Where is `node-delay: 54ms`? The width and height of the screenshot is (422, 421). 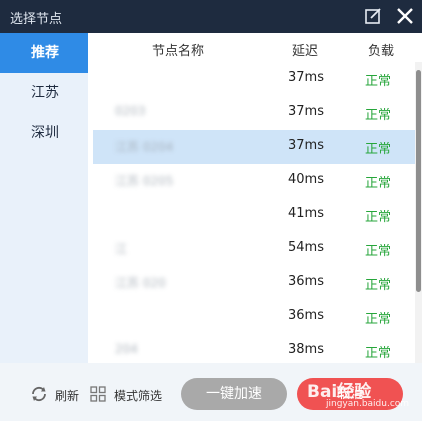 node-delay: 54ms is located at coordinates (306, 247).